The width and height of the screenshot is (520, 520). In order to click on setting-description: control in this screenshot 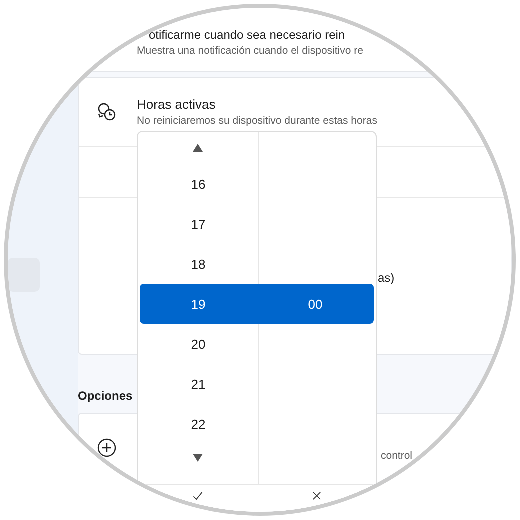, I will do `click(397, 456)`.